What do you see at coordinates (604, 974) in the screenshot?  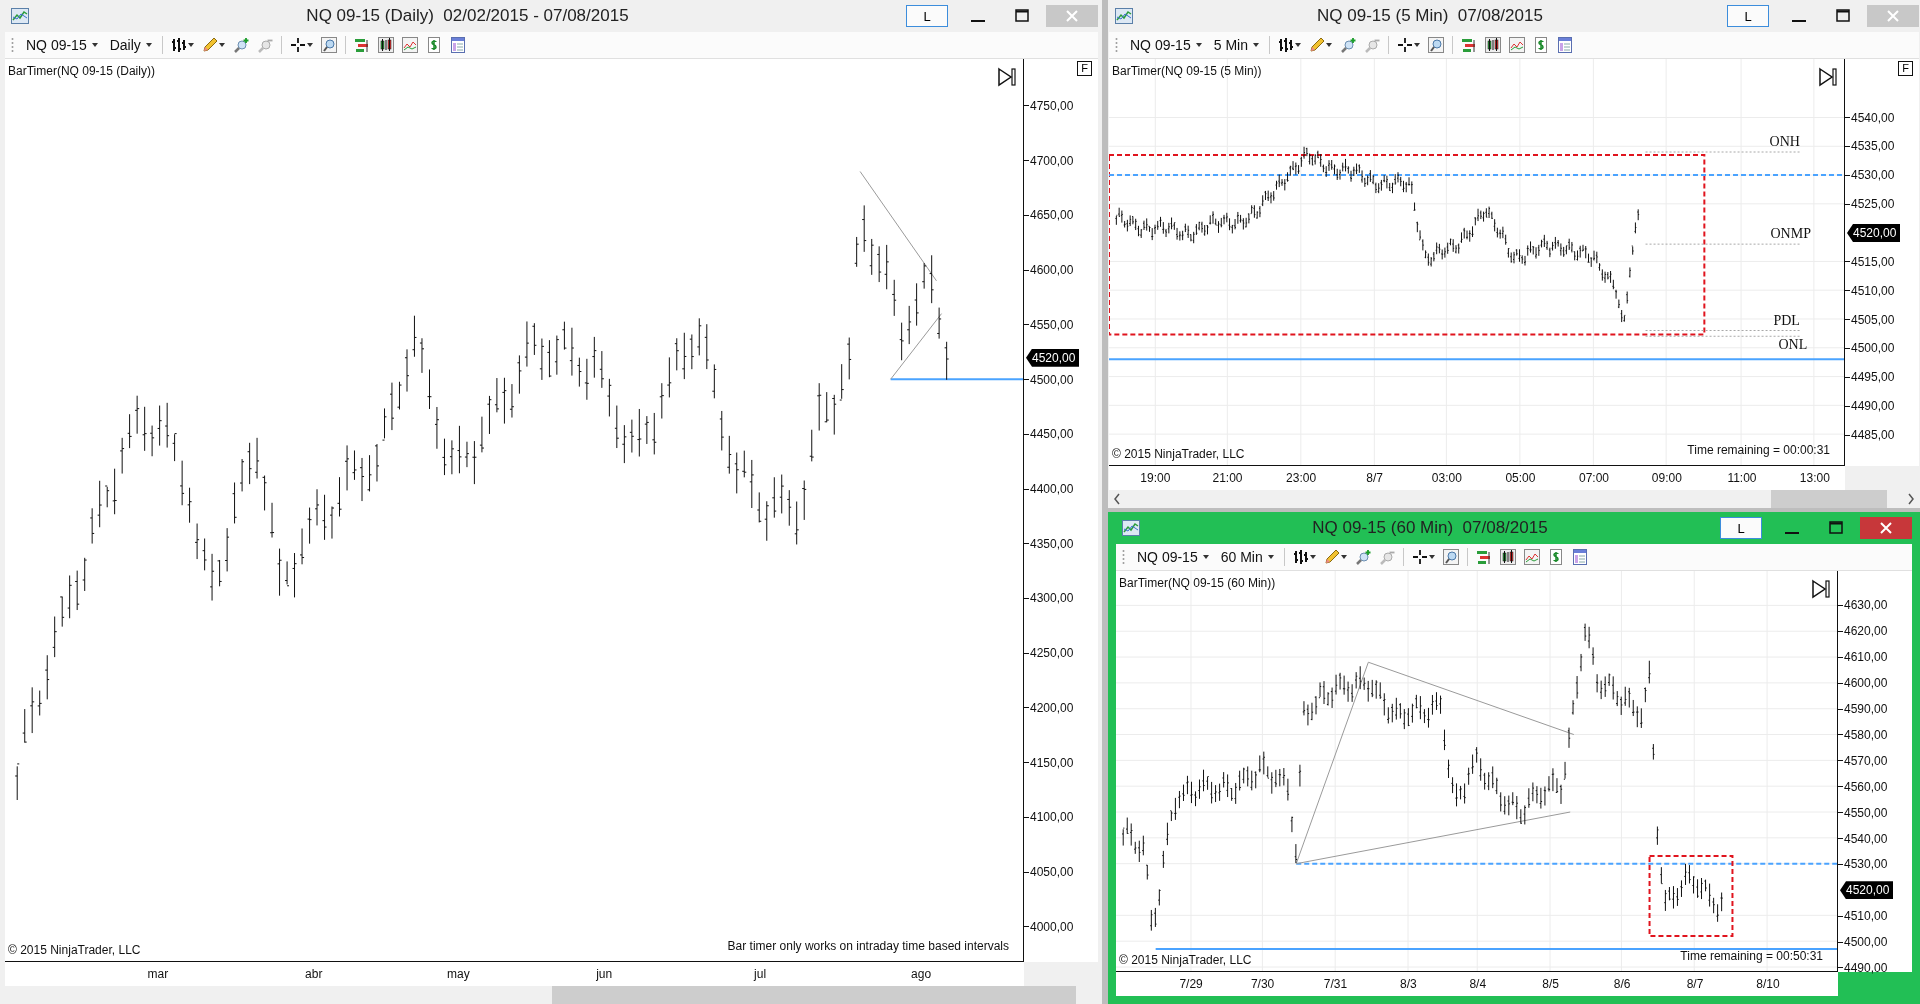 I see `time-label: jun` at bounding box center [604, 974].